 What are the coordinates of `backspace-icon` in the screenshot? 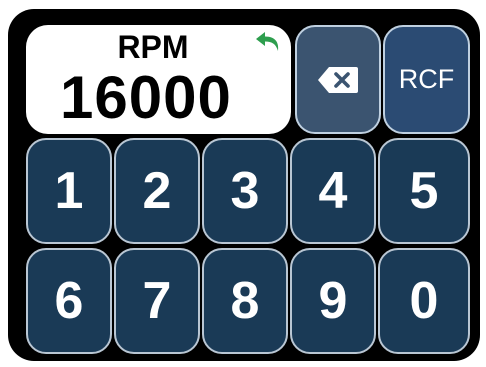 It's located at (338, 79).